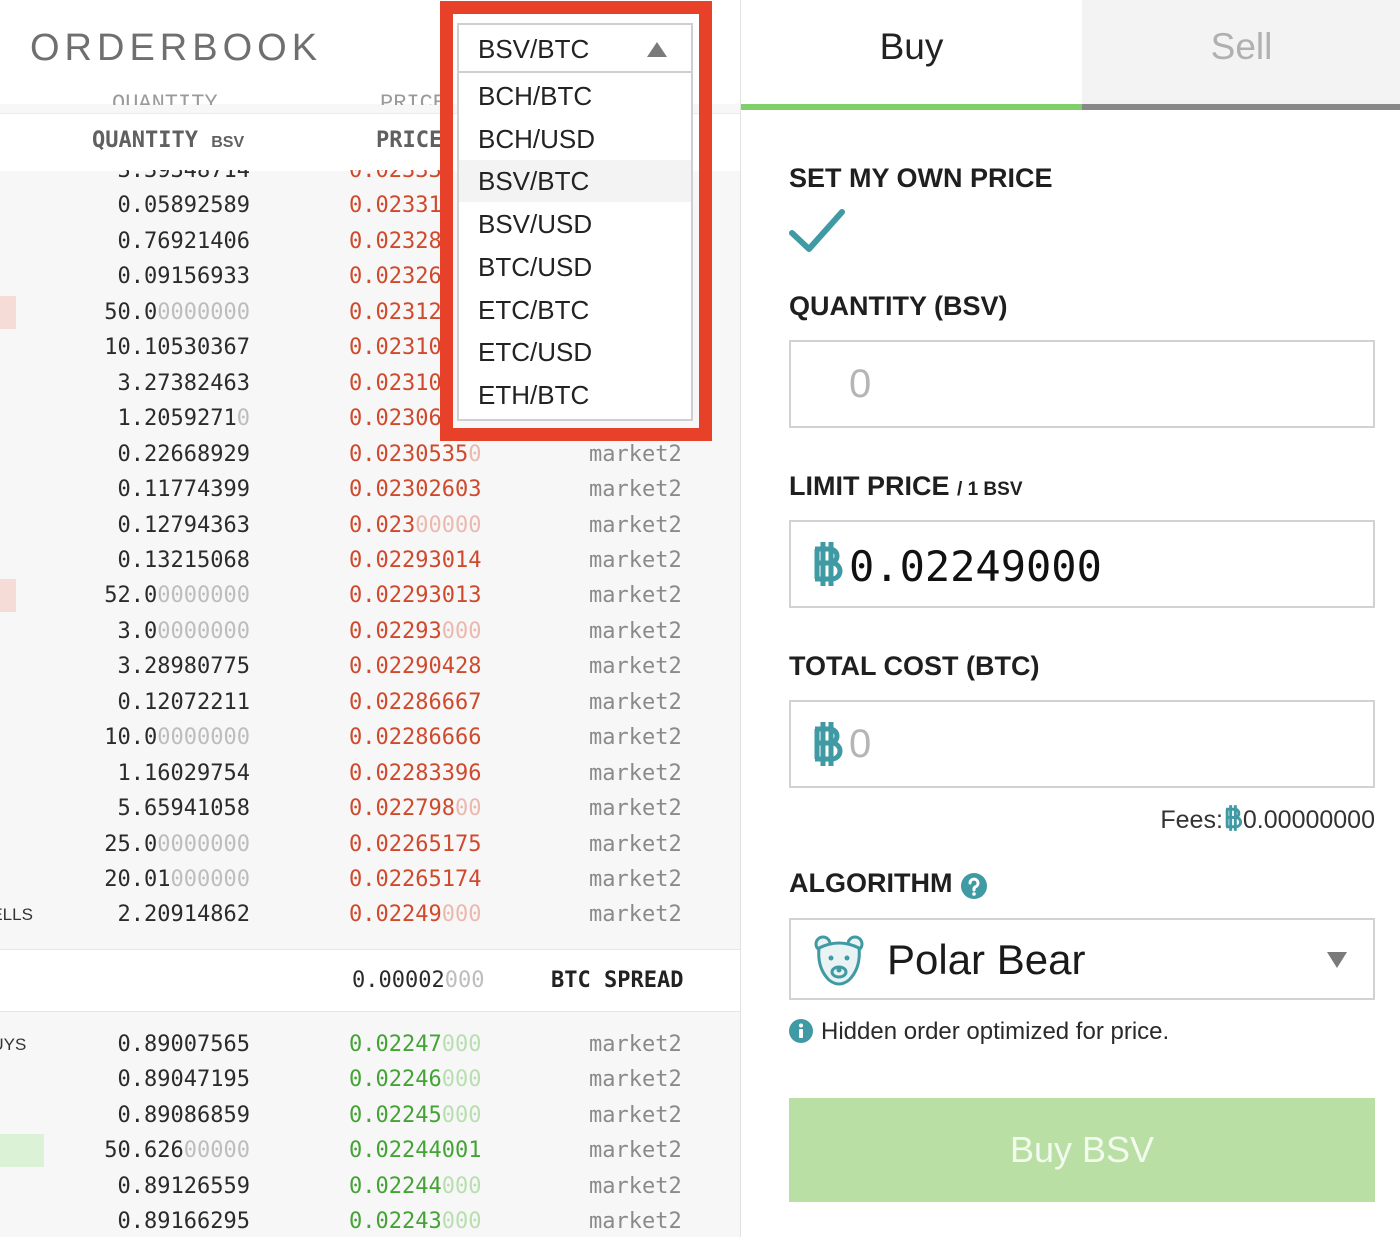 This screenshot has height=1237, width=1400. What do you see at coordinates (1082, 384) in the screenshot?
I see `quantity-input: 0` at bounding box center [1082, 384].